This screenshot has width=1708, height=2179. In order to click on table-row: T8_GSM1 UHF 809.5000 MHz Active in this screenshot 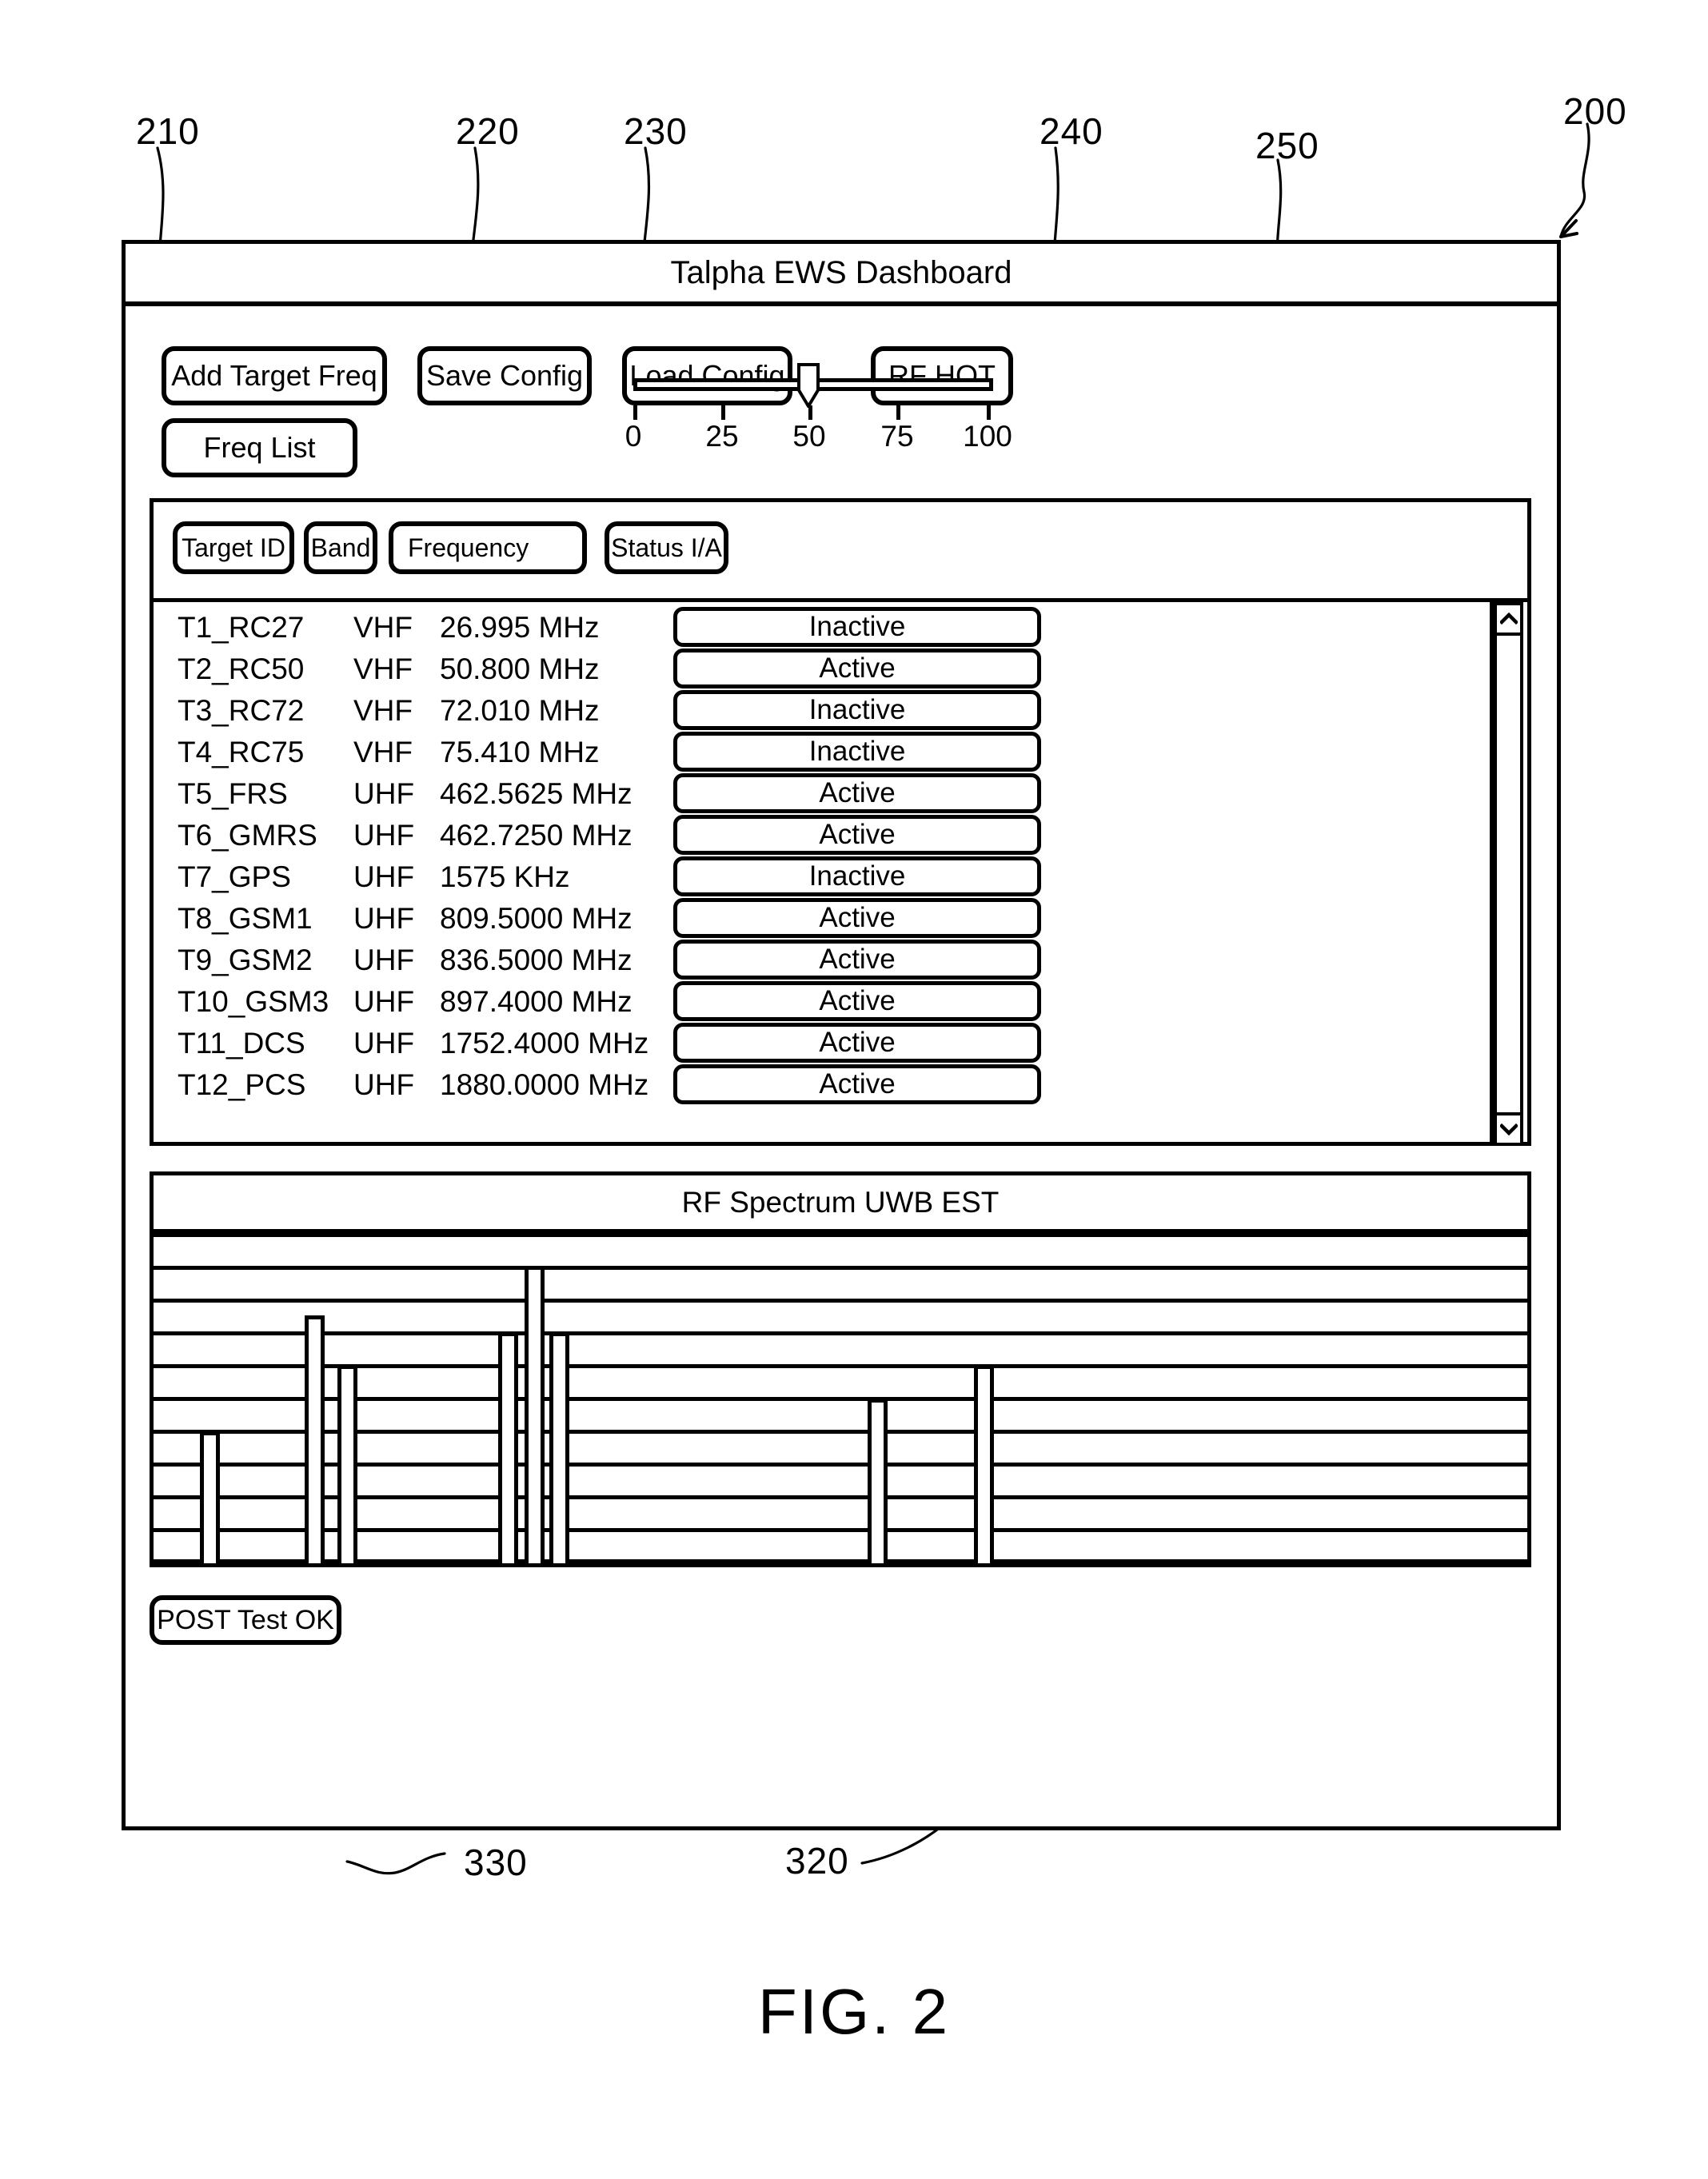, I will do `click(814, 918)`.